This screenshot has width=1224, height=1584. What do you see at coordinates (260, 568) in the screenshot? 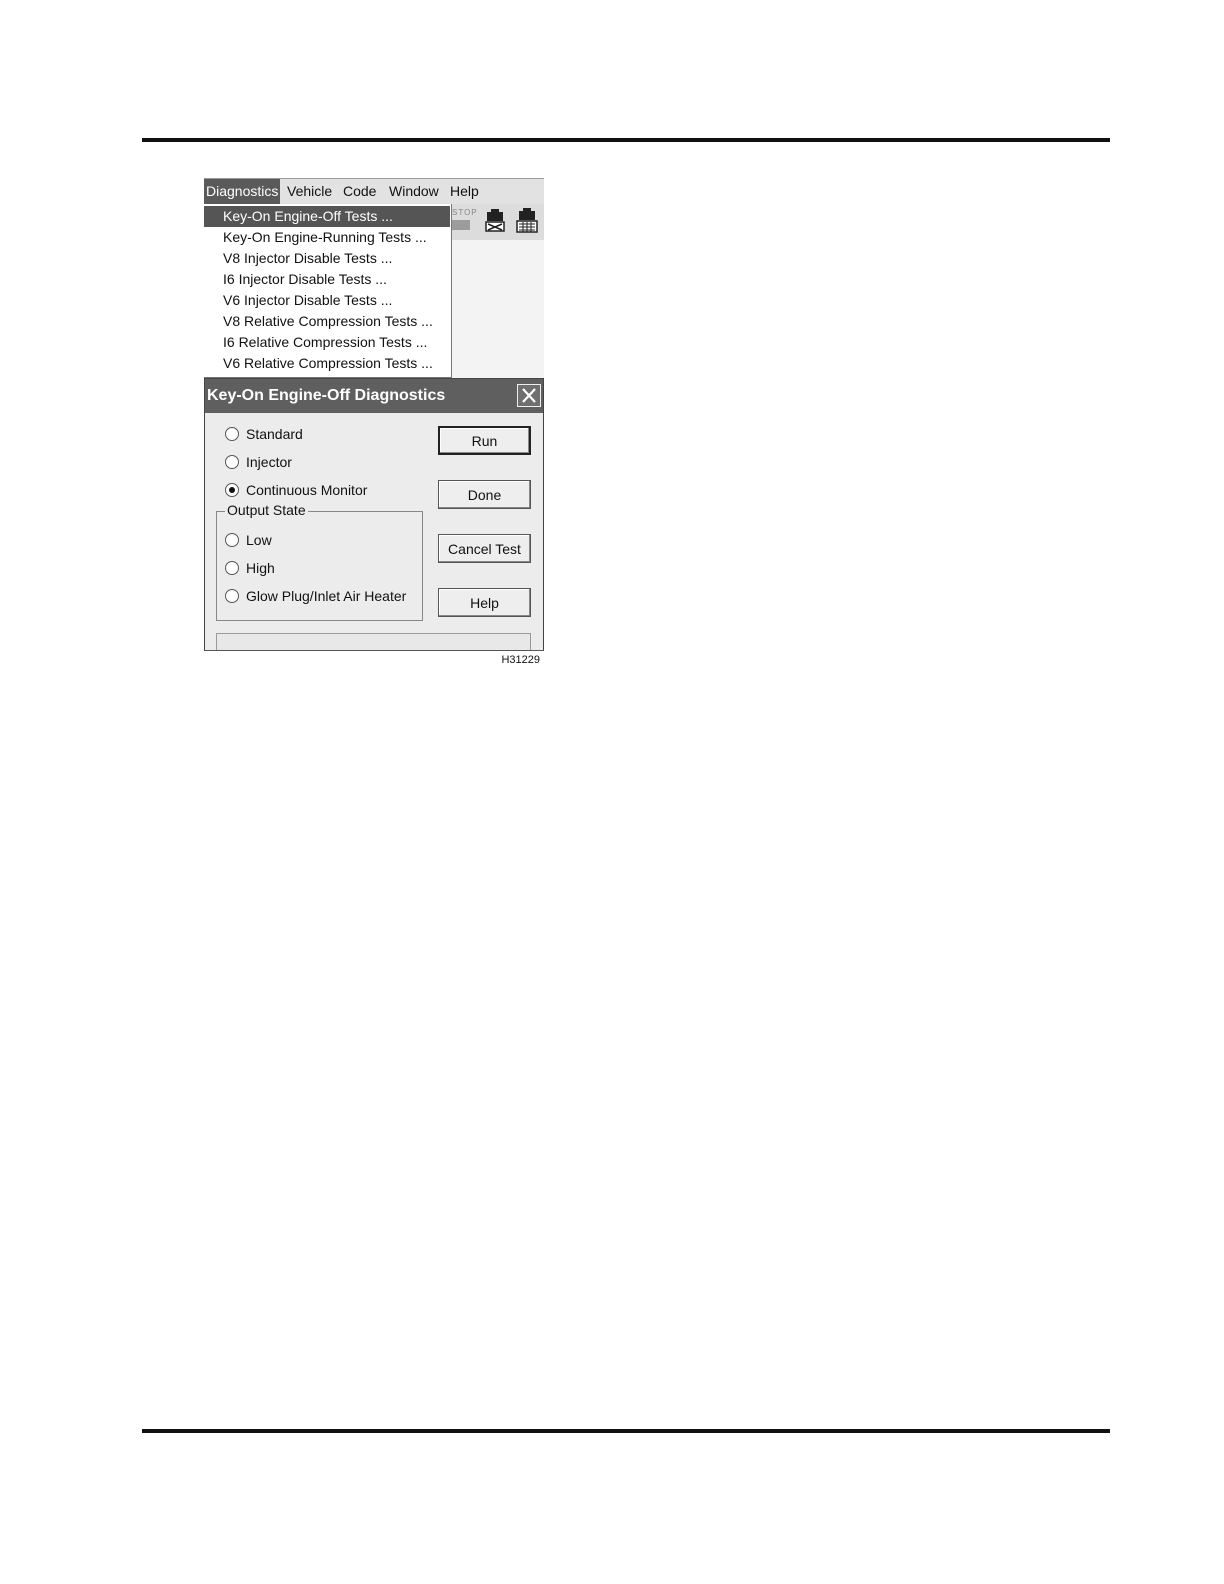
I see `radio-high-label: High` at bounding box center [260, 568].